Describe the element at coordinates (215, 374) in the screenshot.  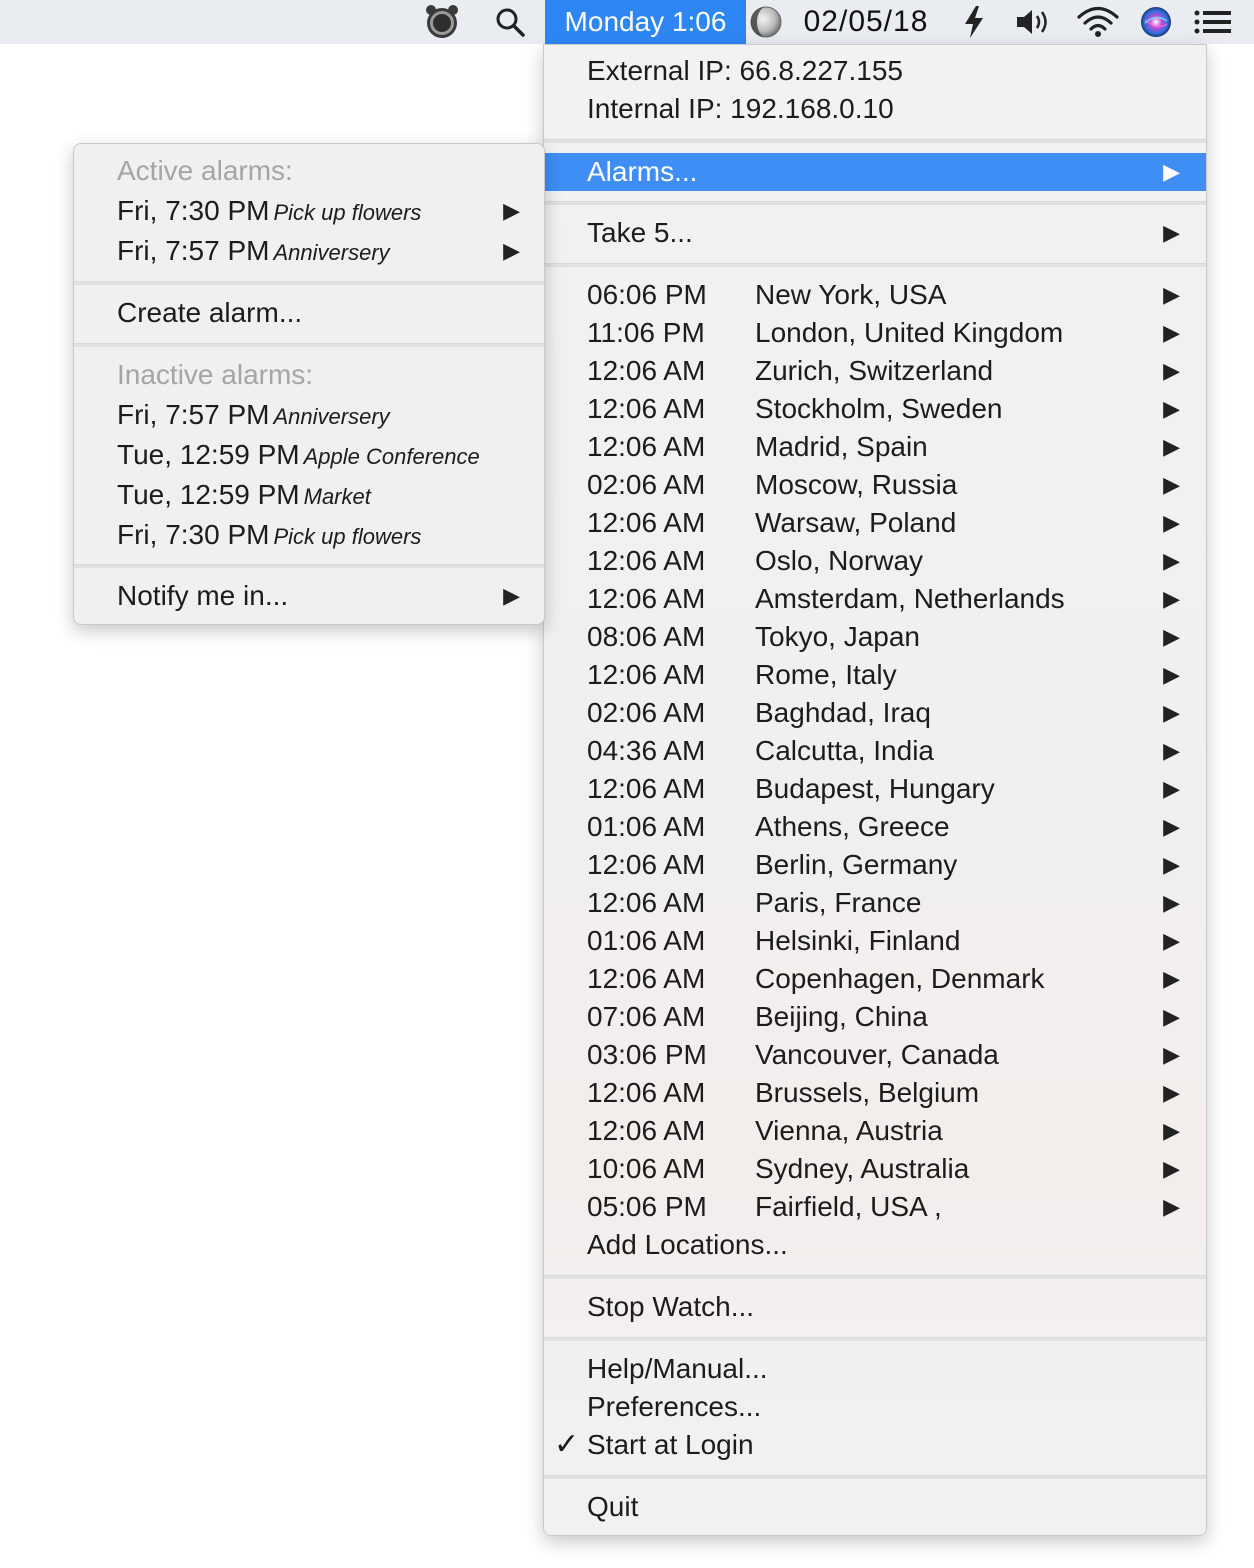
I see `inactive-alarms-header-label: Inactive alarms:` at that location.